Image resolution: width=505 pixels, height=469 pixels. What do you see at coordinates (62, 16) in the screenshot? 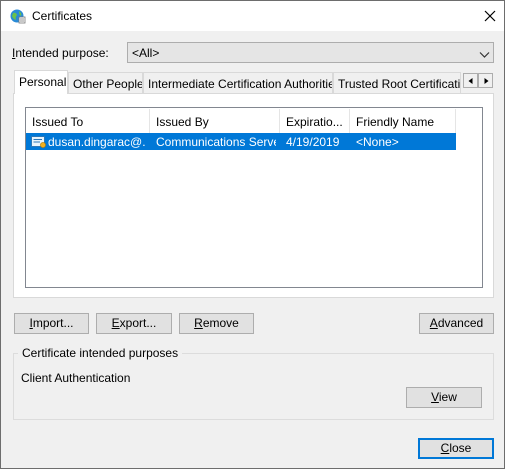
I see `window-title: Certificates` at bounding box center [62, 16].